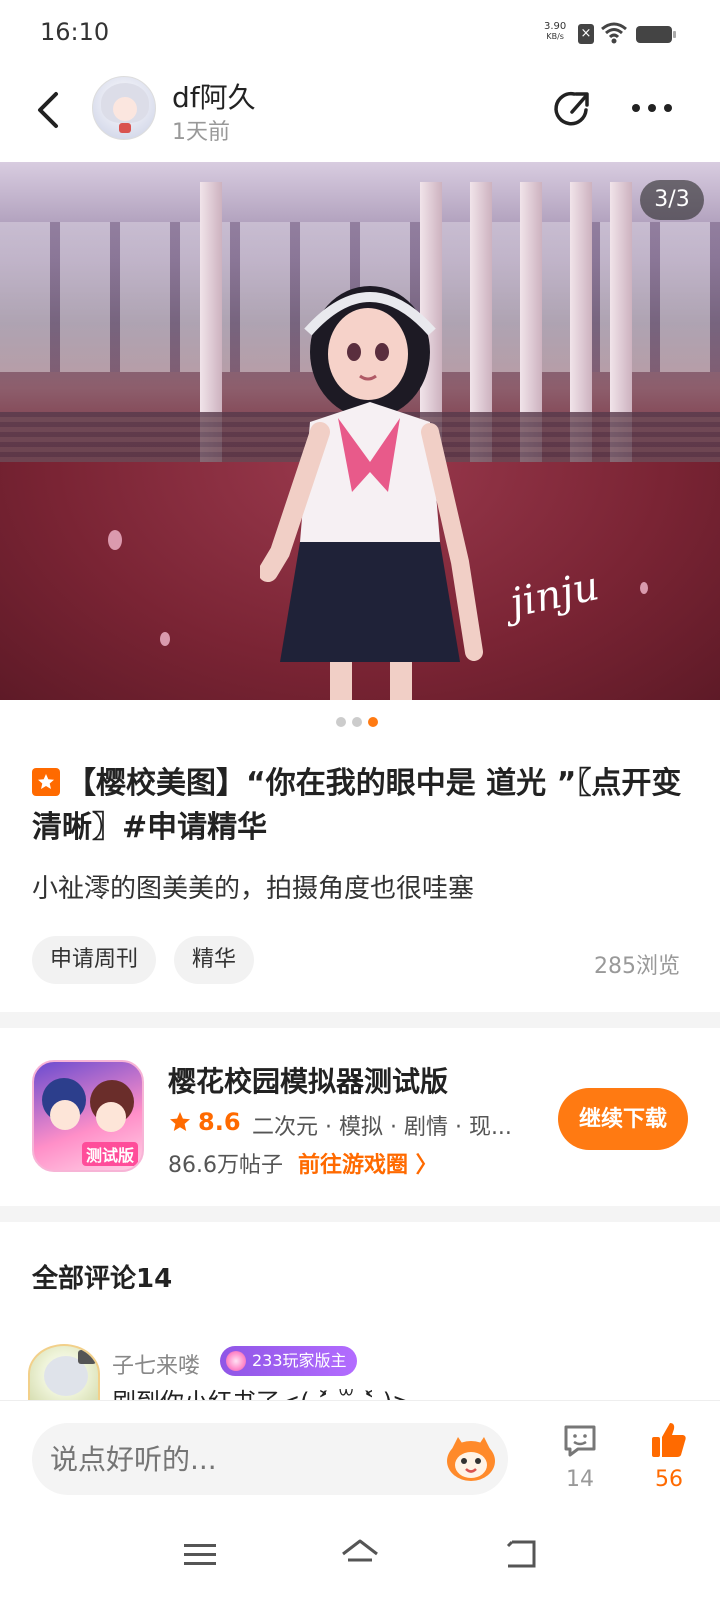 The height and width of the screenshot is (1600, 720). What do you see at coordinates (669, 1479) in the screenshot?
I see `like-count: 56` at bounding box center [669, 1479].